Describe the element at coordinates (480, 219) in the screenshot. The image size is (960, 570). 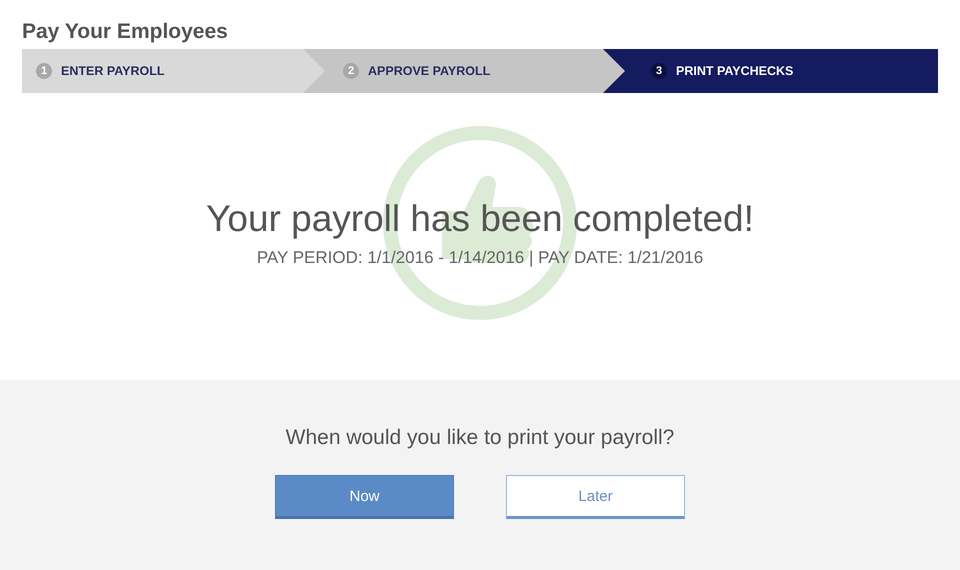
I see `confirmation-heading: Your payroll has been completed!` at that location.